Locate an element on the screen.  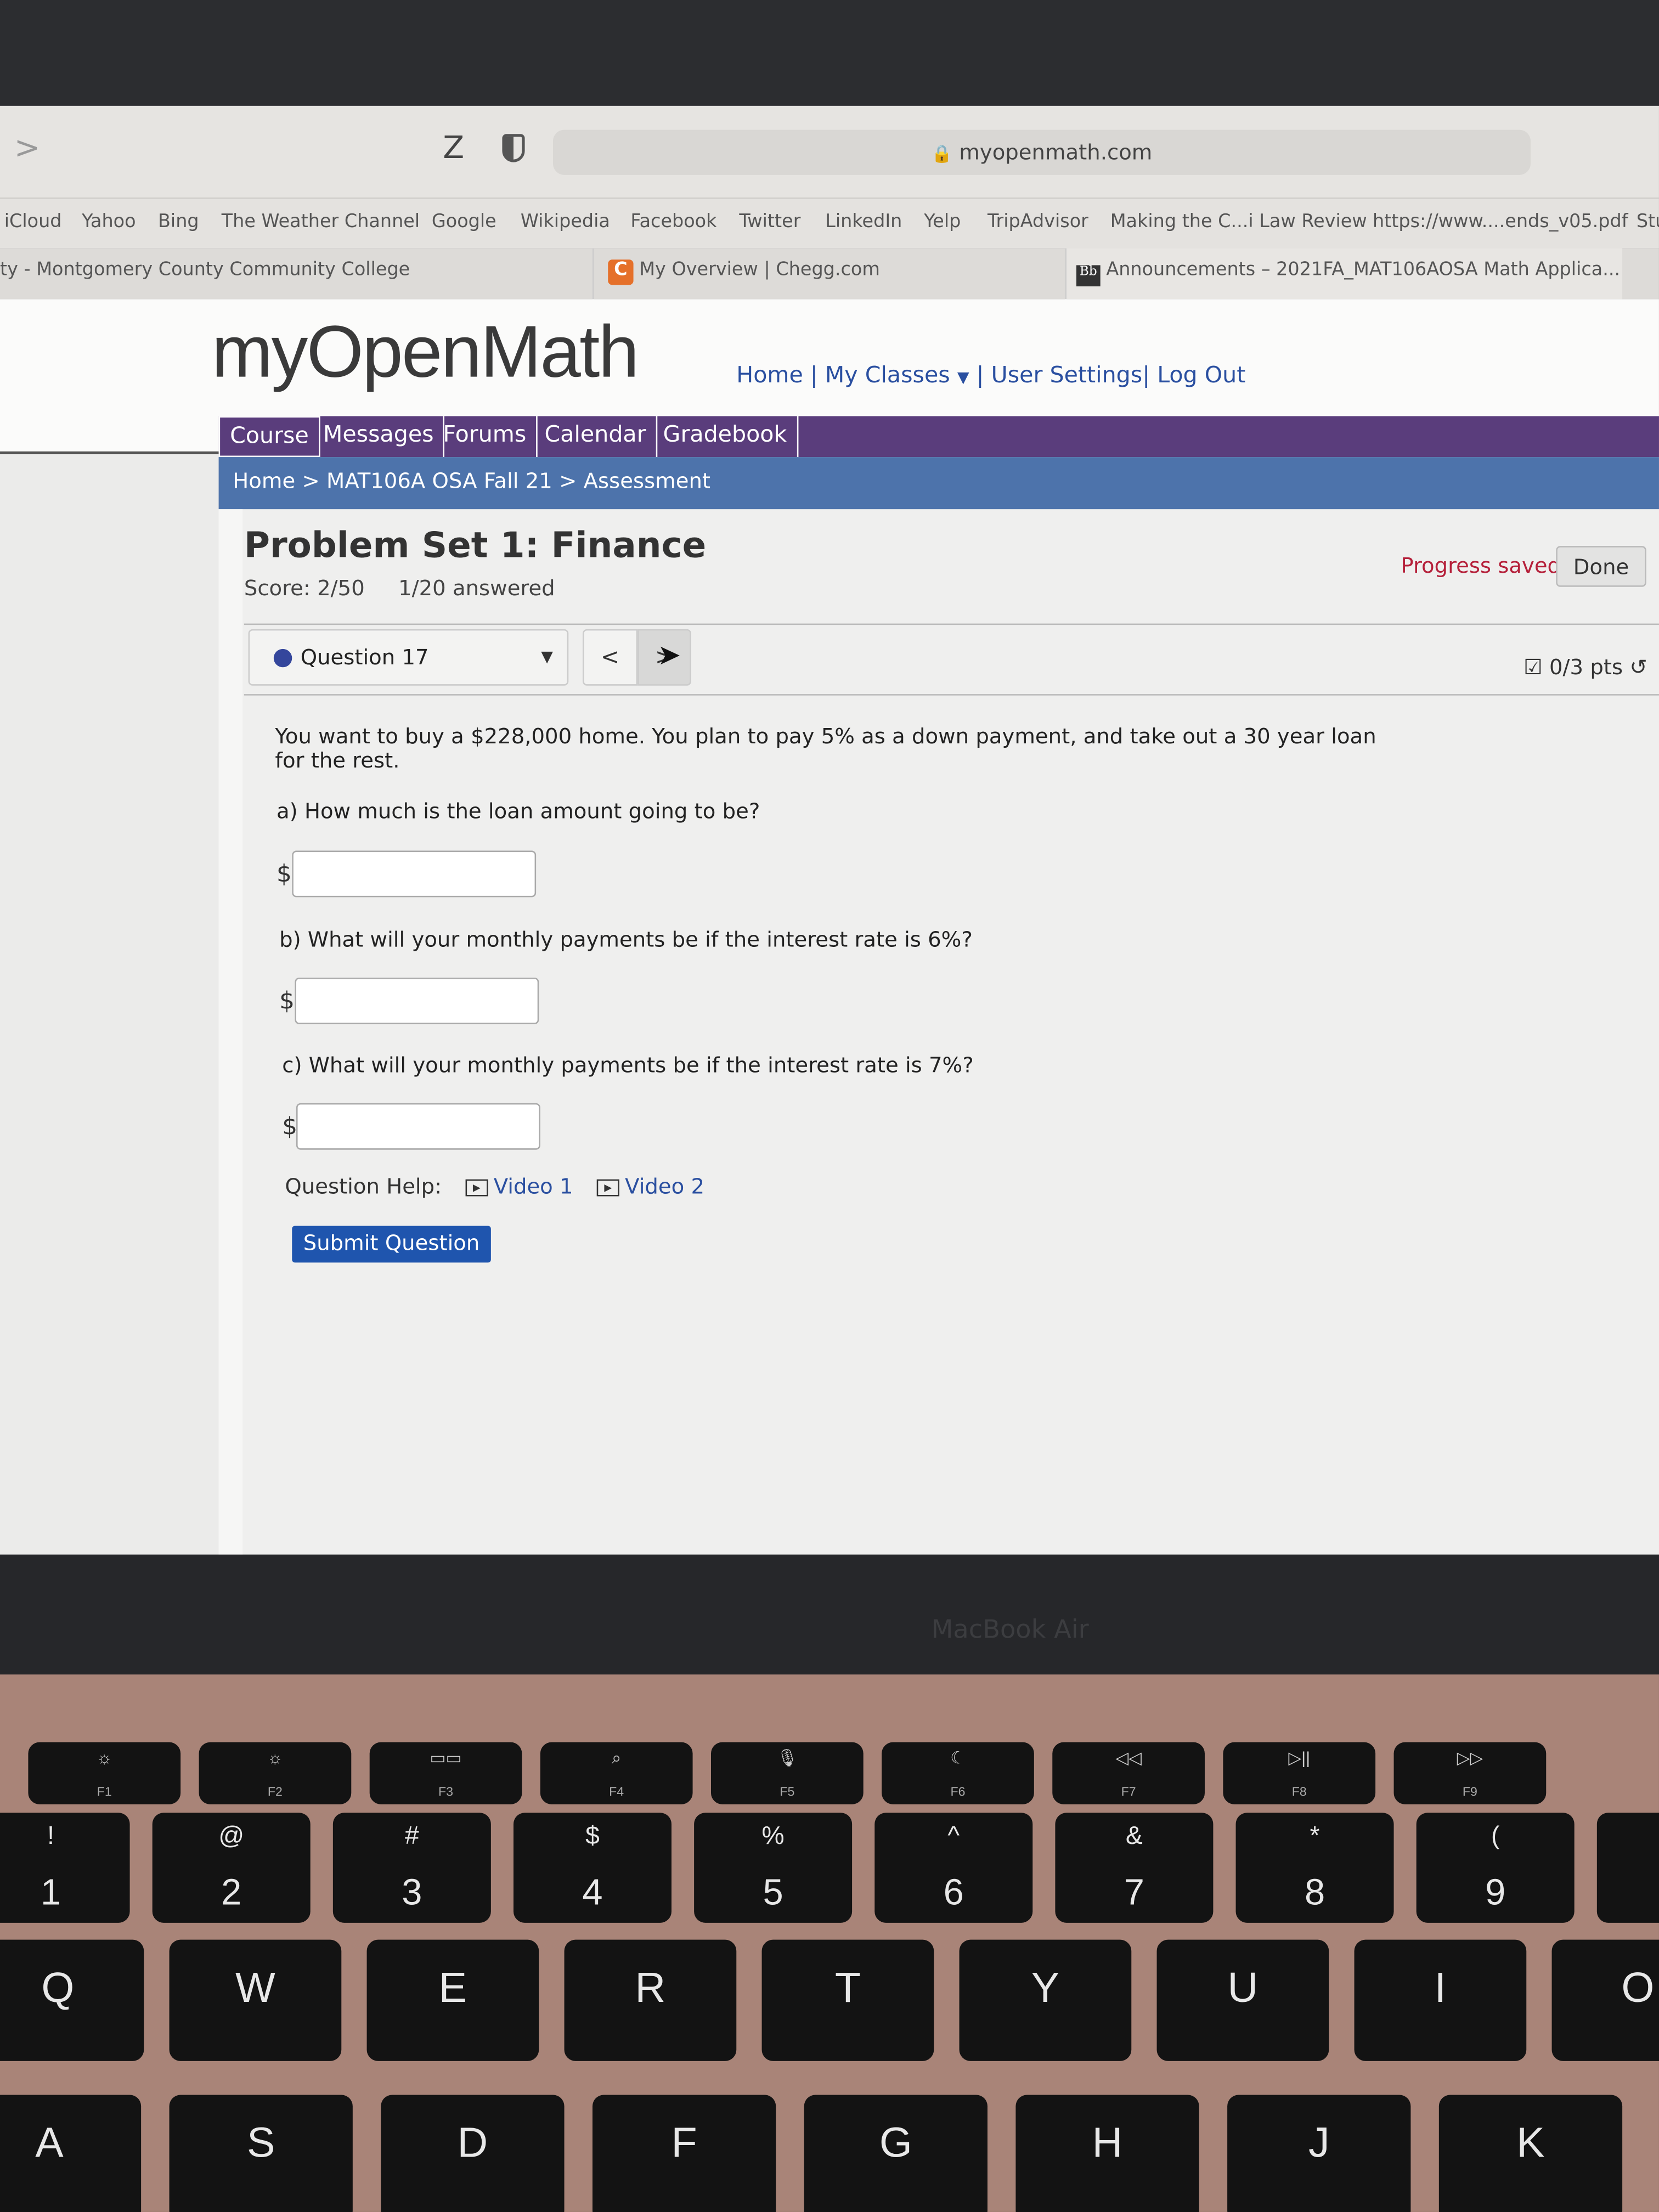
nav-my-classes: My Classes is located at coordinates (888, 374).